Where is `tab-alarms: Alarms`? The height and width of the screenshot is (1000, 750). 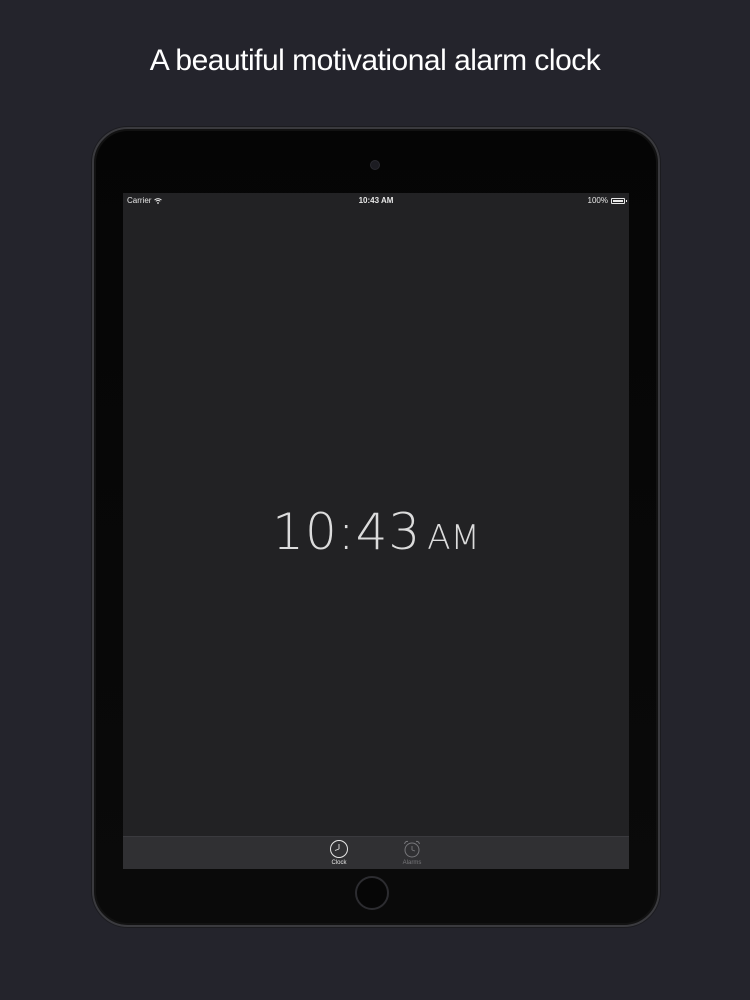
tab-alarms: Alarms is located at coordinates (412, 852).